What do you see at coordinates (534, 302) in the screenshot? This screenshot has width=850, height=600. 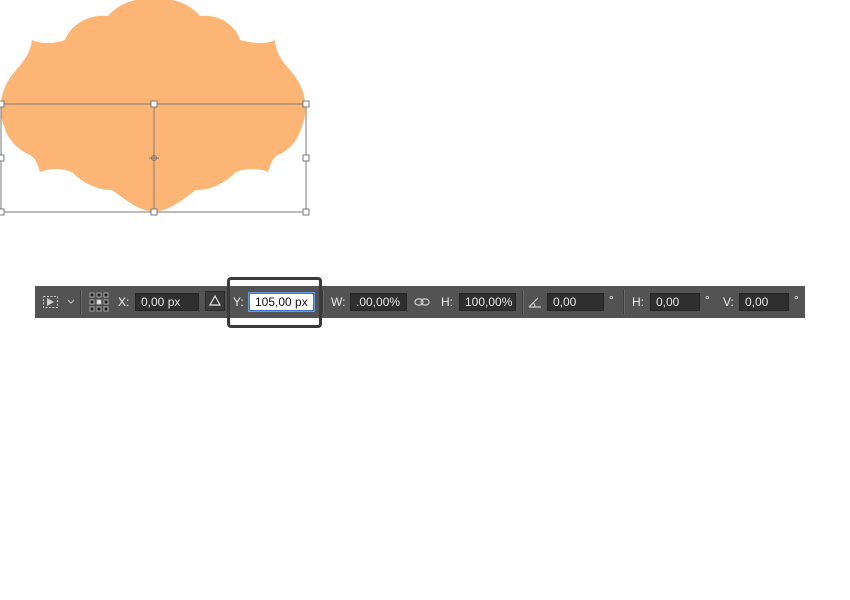 I see `rotate-angle-icon` at bounding box center [534, 302].